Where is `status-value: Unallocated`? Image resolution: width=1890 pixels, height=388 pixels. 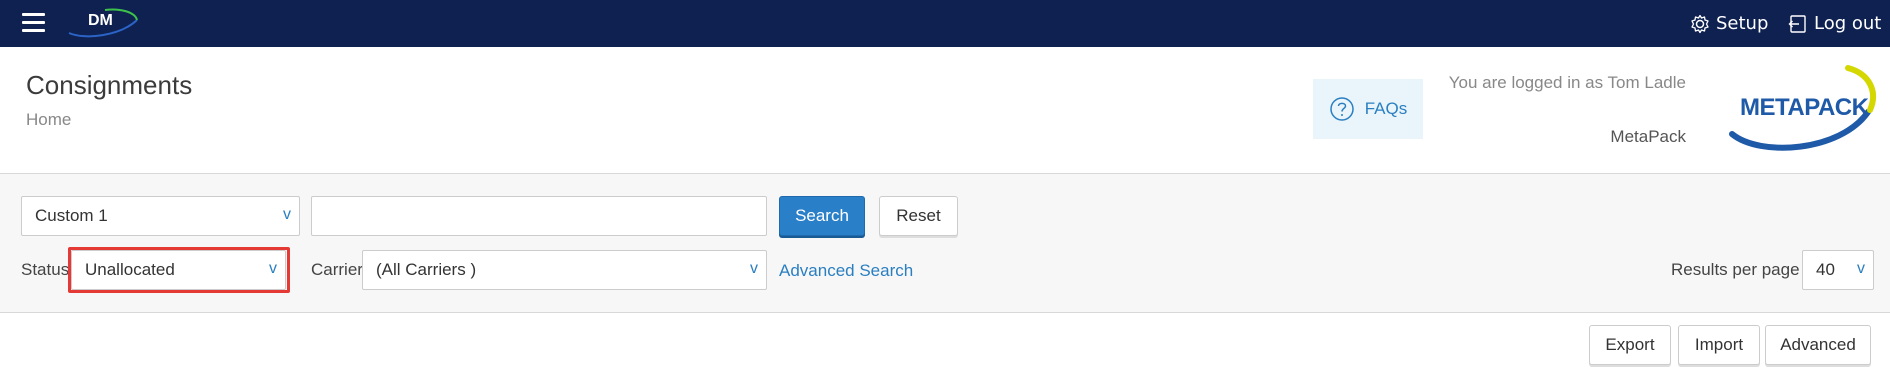
status-value: Unallocated is located at coordinates (130, 269).